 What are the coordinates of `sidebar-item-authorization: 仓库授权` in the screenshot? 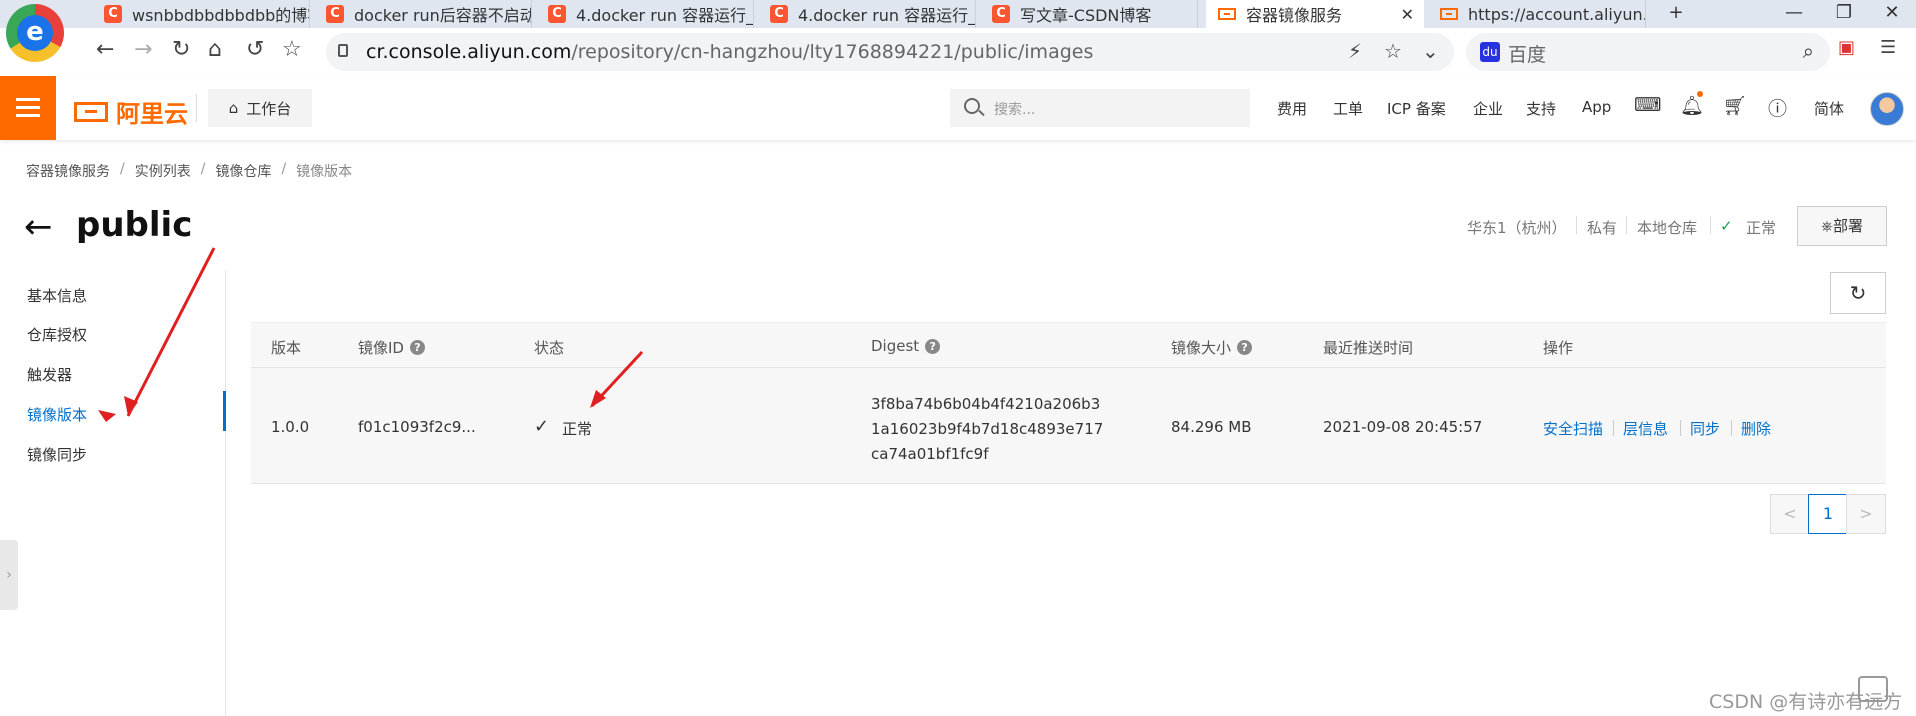 It's located at (57, 334).